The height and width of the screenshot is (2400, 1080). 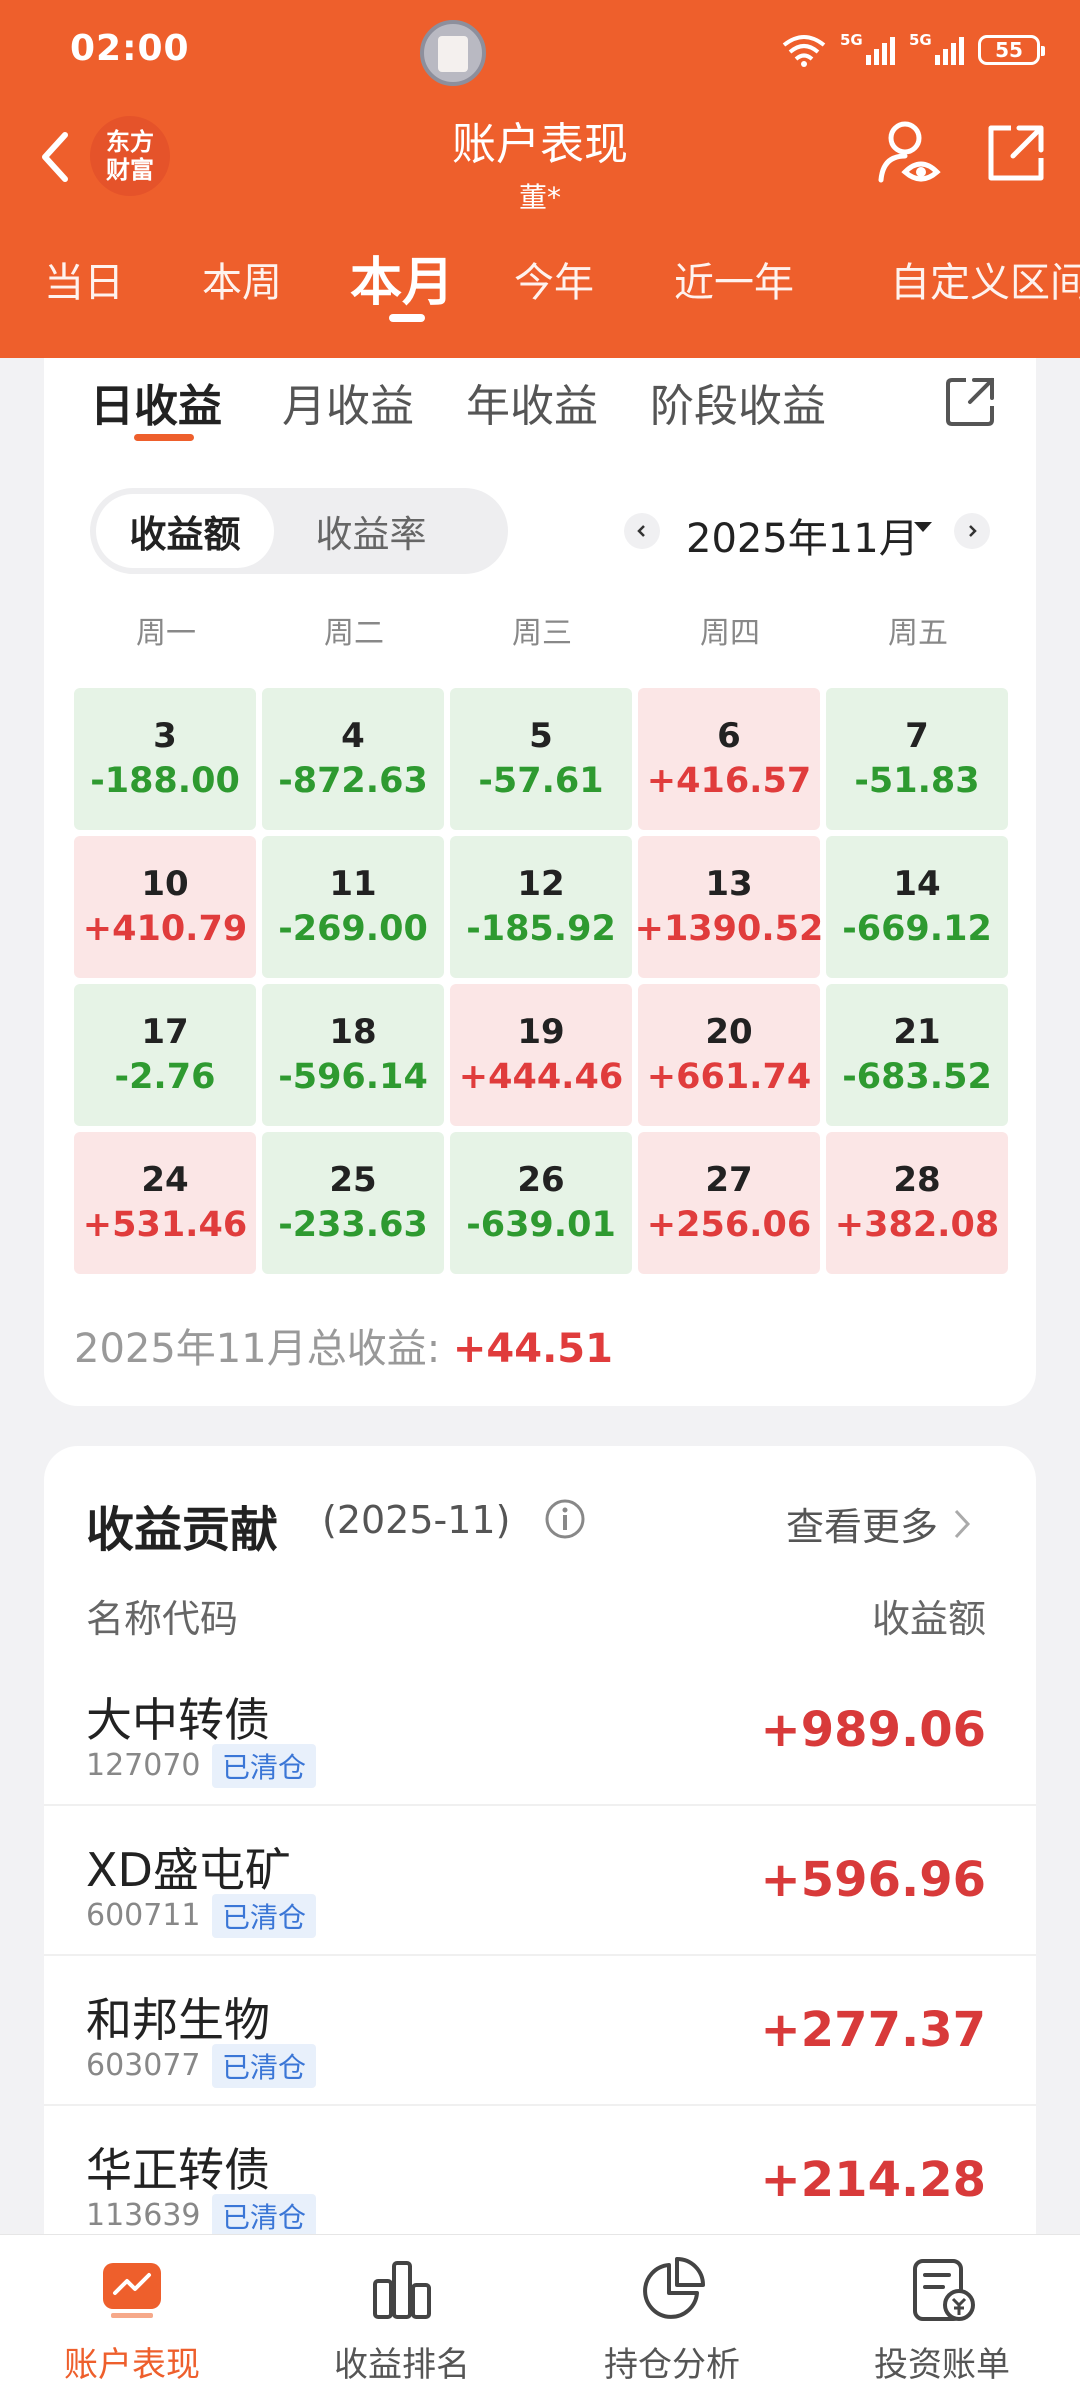 What do you see at coordinates (416, 1520) in the screenshot?
I see `contribution-period: (2025-11)` at bounding box center [416, 1520].